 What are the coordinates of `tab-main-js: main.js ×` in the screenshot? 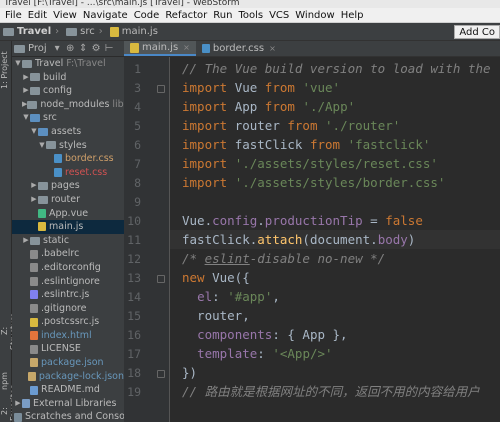 It's located at (160, 48).